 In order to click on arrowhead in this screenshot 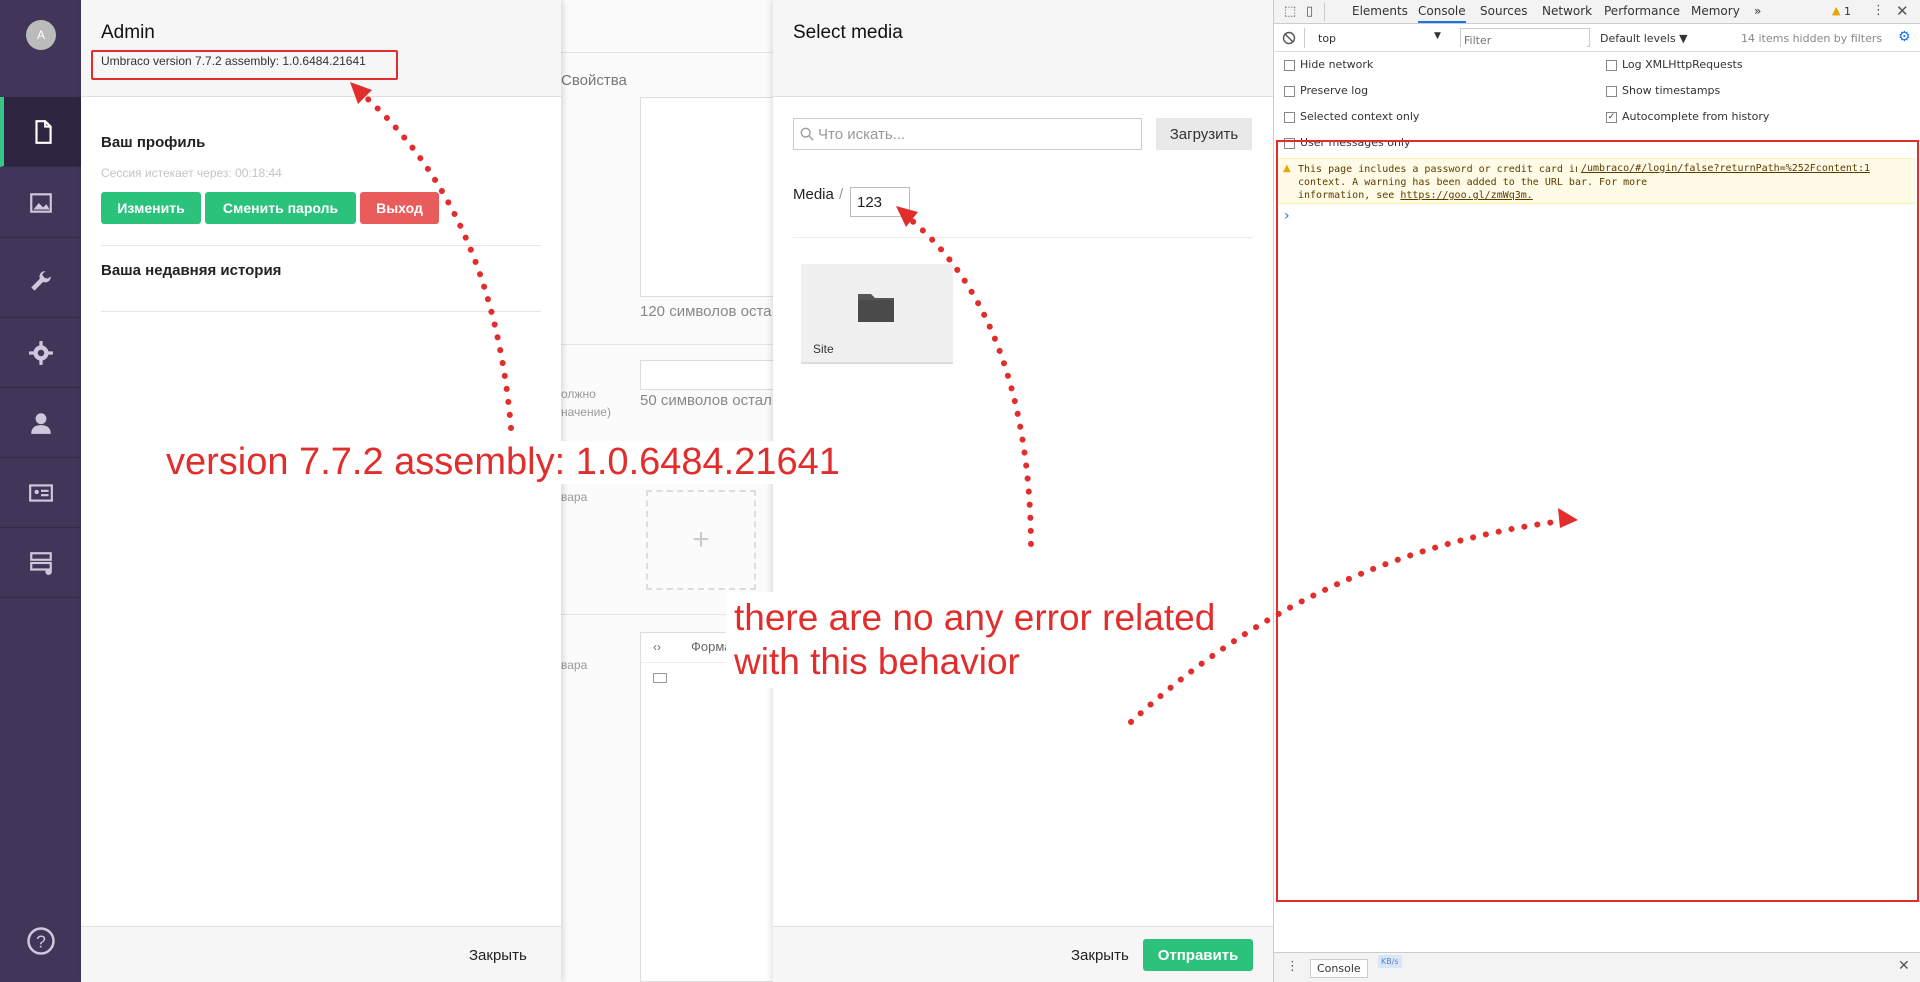, I will do `click(1568, 518)`.